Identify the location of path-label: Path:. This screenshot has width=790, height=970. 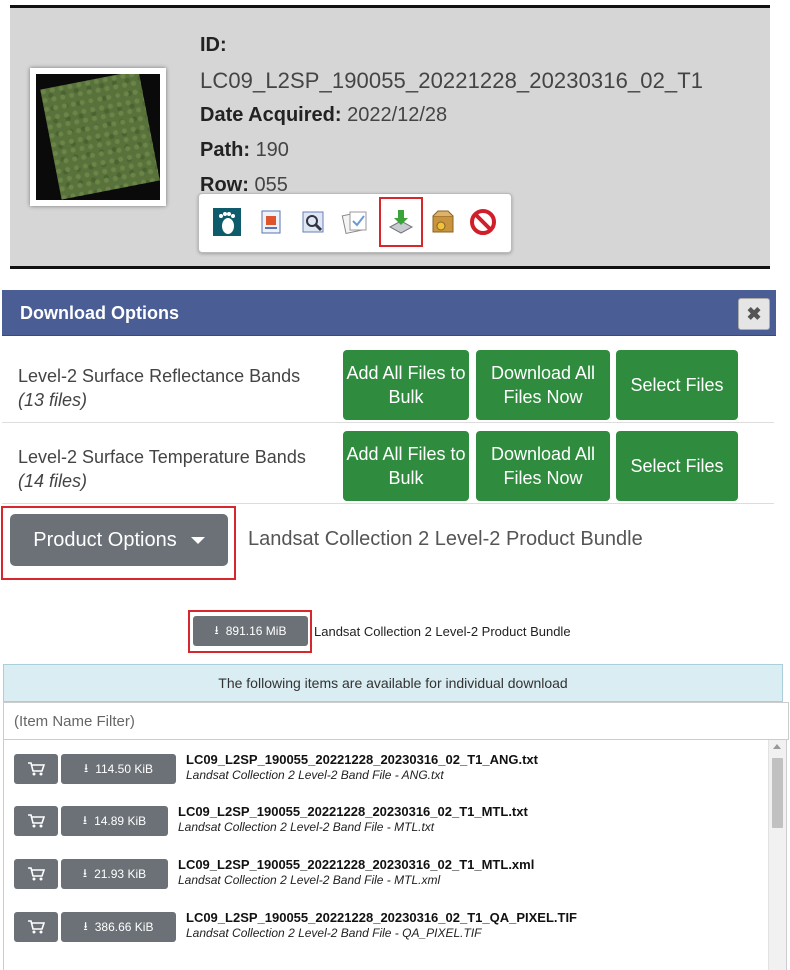
(225, 150).